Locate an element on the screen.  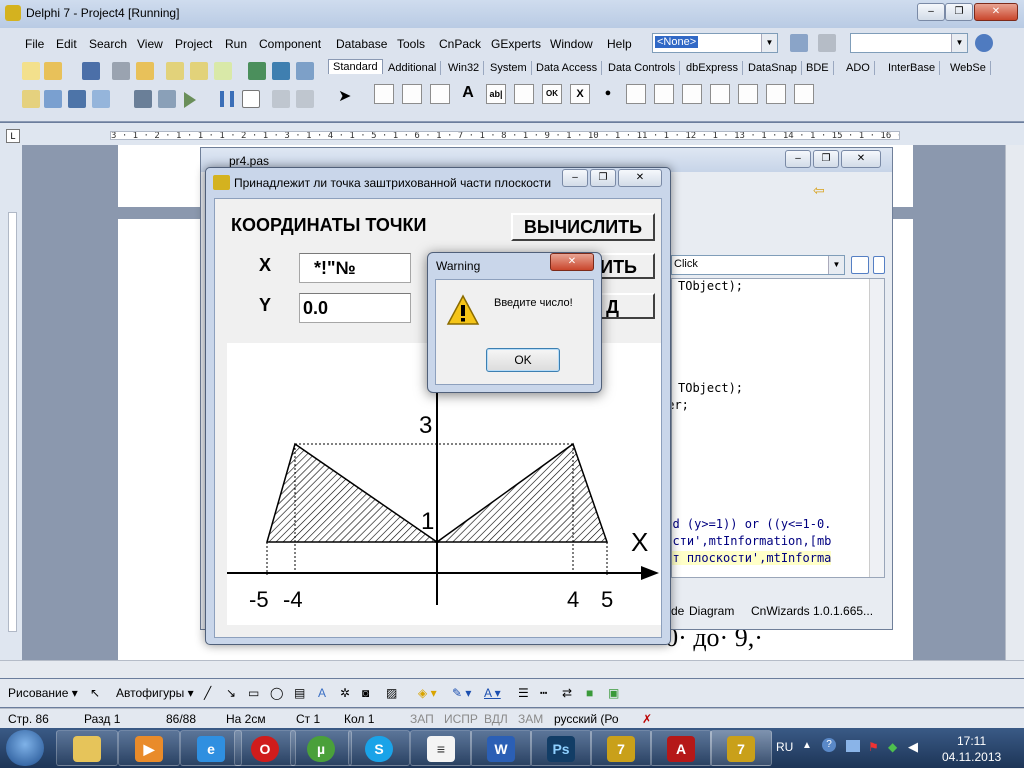
back-arrow-icon: ⇦ is located at coordinates (819, 190).